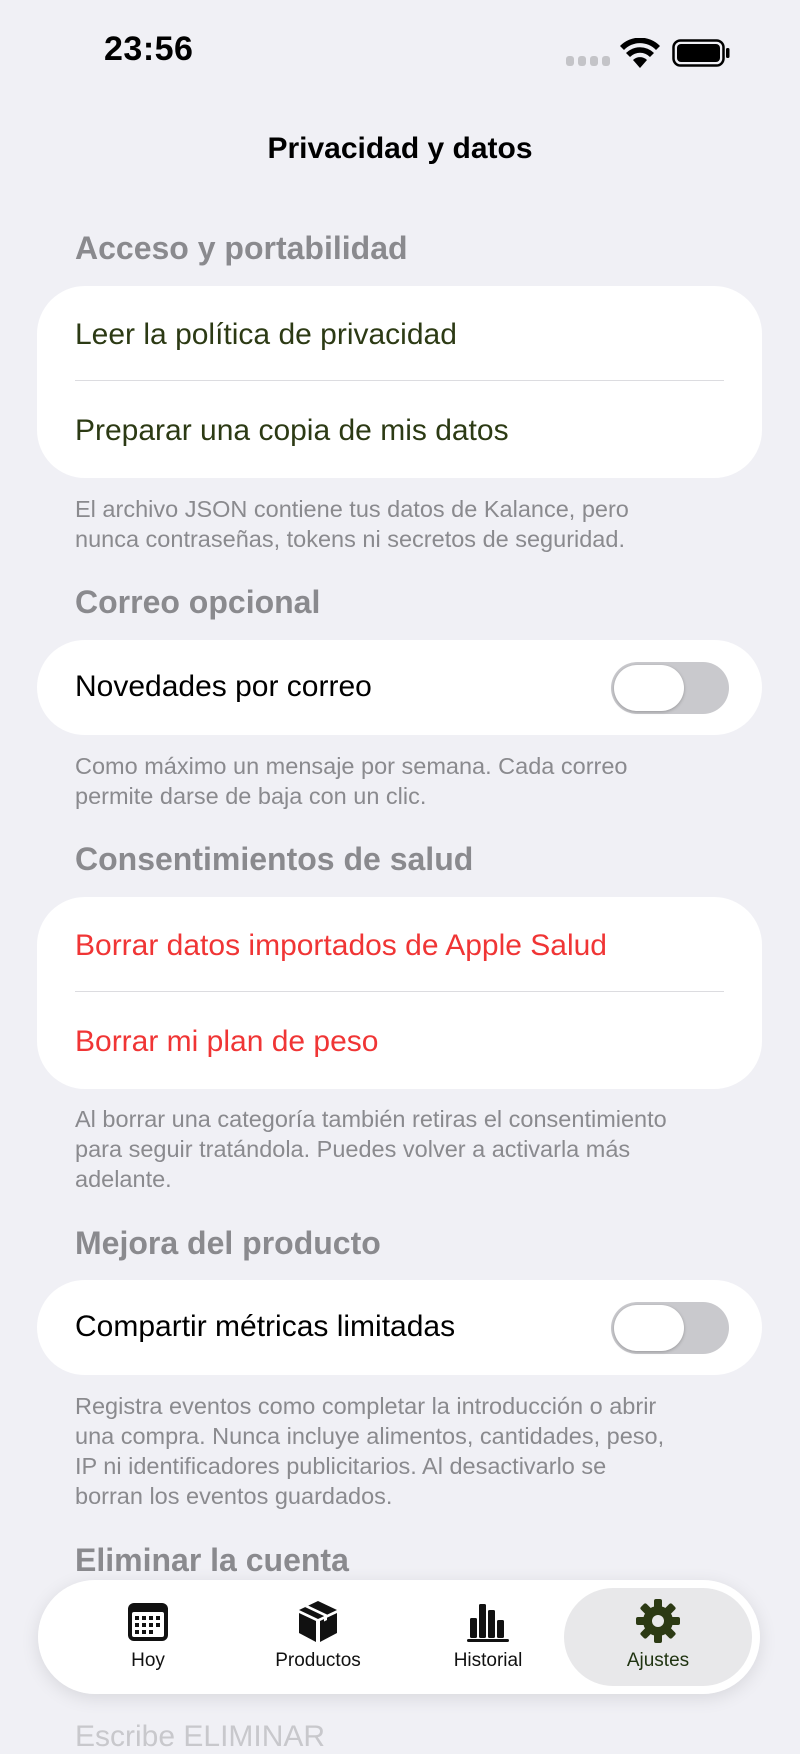 This screenshot has height=1754, width=800. I want to click on tab-label: Productos, so click(318, 1660).